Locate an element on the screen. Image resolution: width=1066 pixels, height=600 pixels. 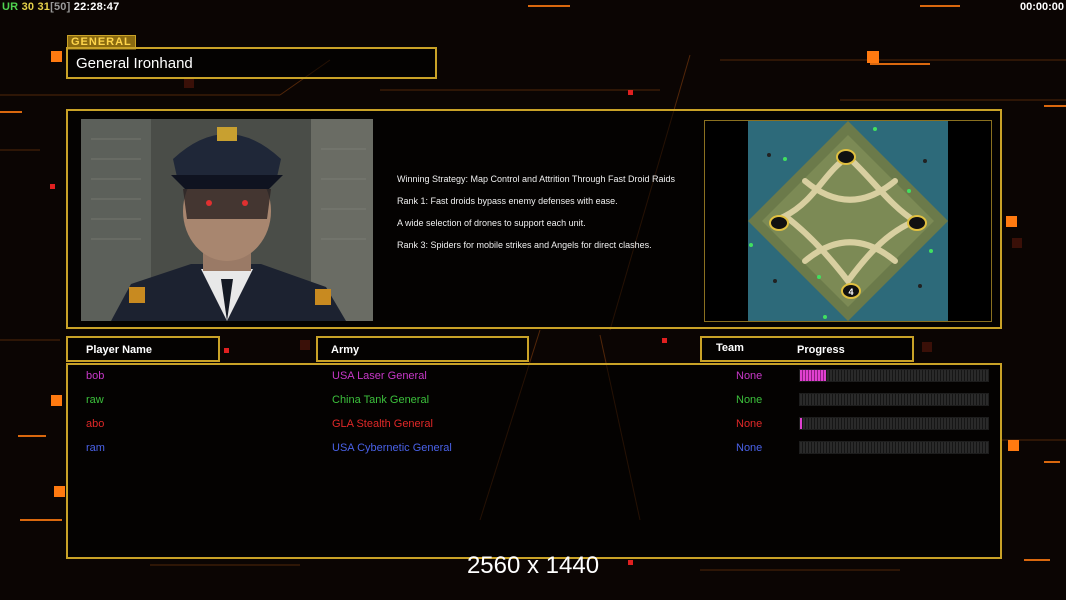
map-preview: 4 is located at coordinates (848, 221).